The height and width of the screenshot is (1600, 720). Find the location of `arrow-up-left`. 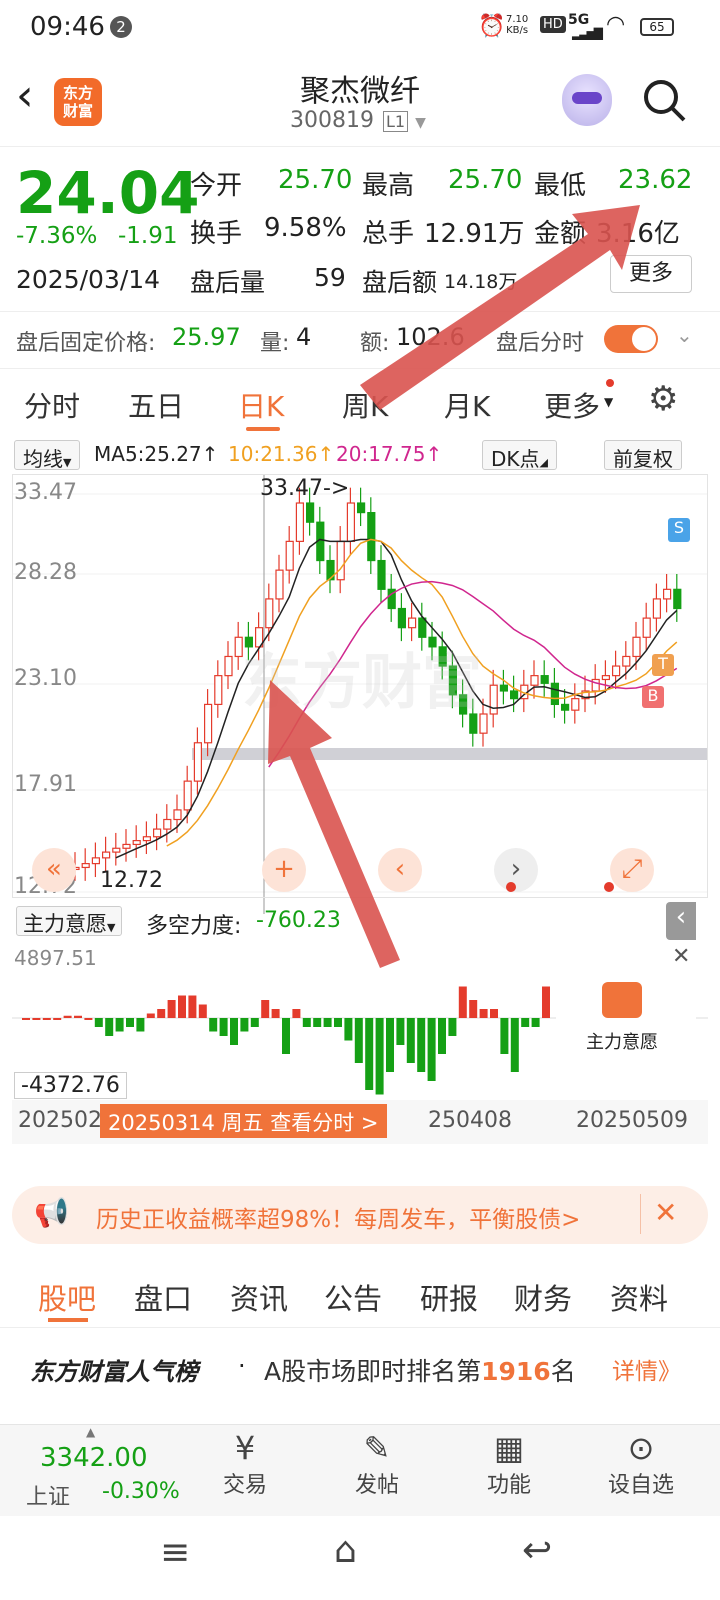

arrow-up-left is located at coordinates (334, 824).